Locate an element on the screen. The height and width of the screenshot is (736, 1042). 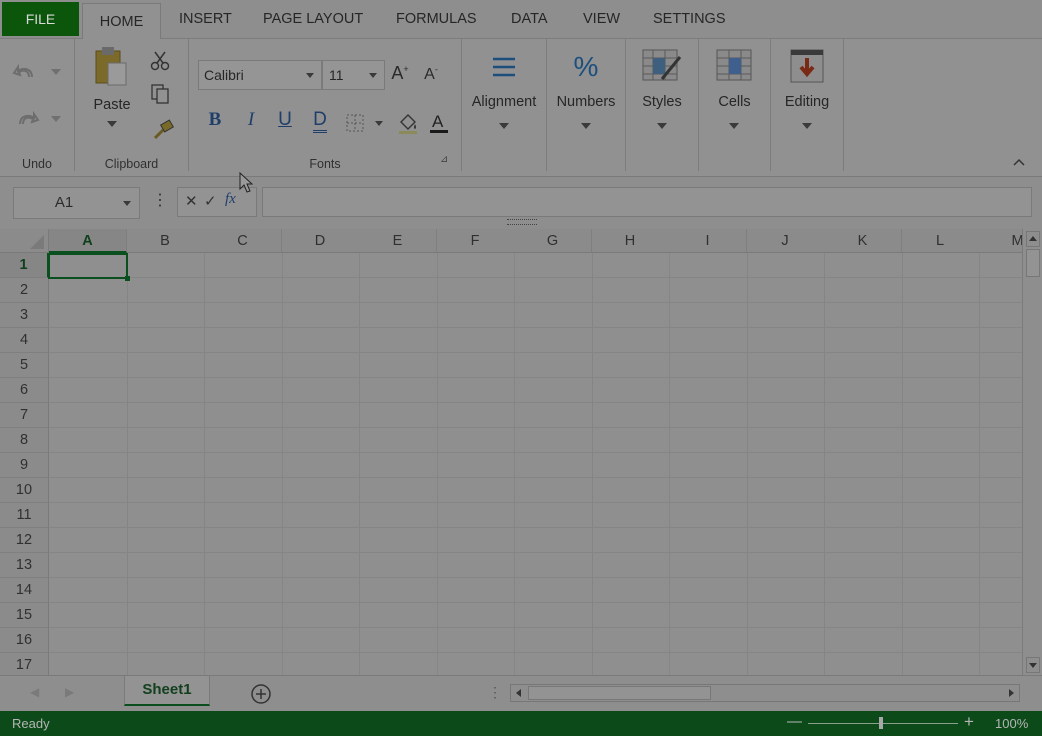
styles-icon is located at coordinates (662, 65).